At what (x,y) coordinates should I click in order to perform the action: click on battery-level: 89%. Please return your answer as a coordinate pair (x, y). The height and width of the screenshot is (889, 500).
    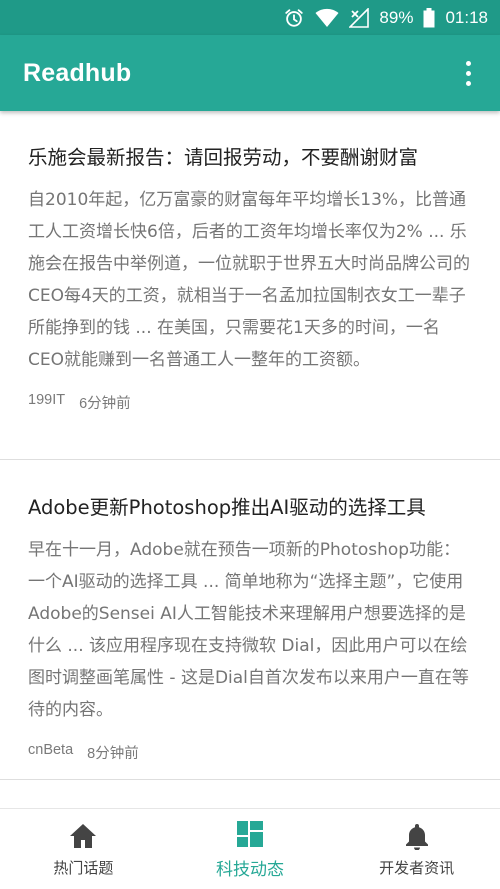
    Looking at the image, I should click on (396, 17).